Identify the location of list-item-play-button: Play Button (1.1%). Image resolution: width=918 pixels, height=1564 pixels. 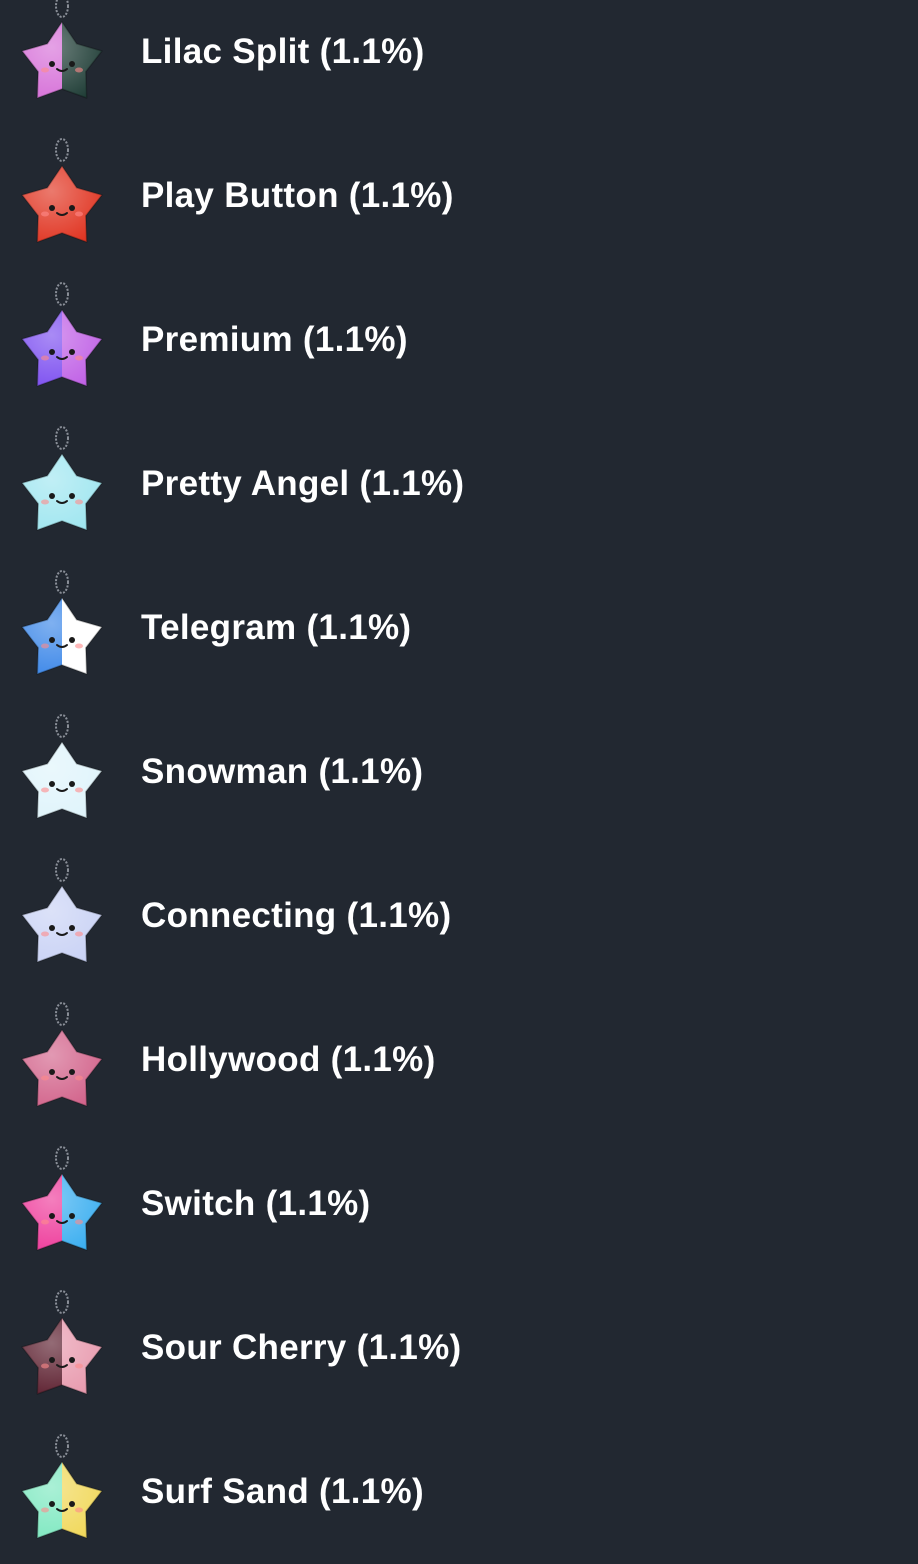
(459, 196).